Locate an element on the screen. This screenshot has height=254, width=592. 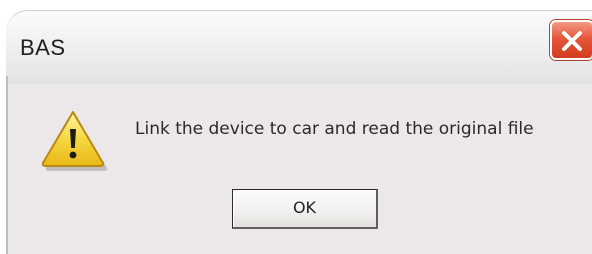
window-title: BAS is located at coordinates (43, 47).